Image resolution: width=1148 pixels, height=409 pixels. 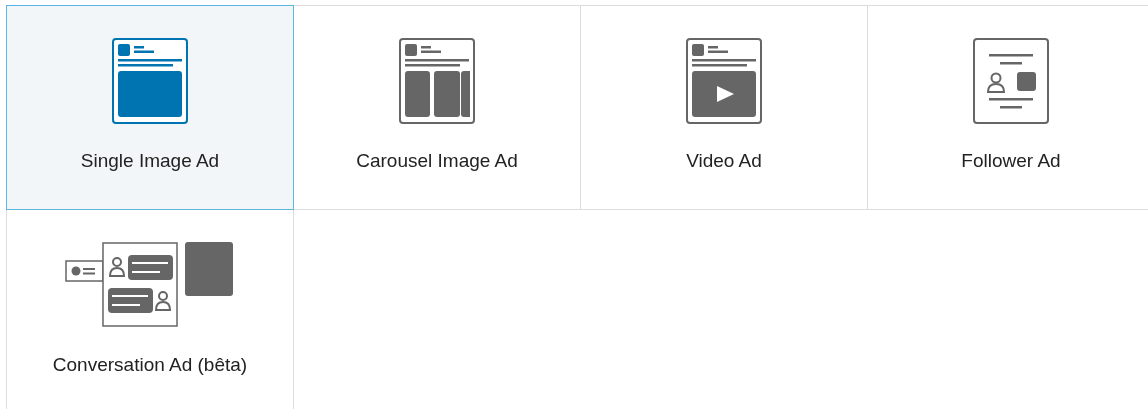 I want to click on ad-format-option: Video Ad, so click(x=724, y=107).